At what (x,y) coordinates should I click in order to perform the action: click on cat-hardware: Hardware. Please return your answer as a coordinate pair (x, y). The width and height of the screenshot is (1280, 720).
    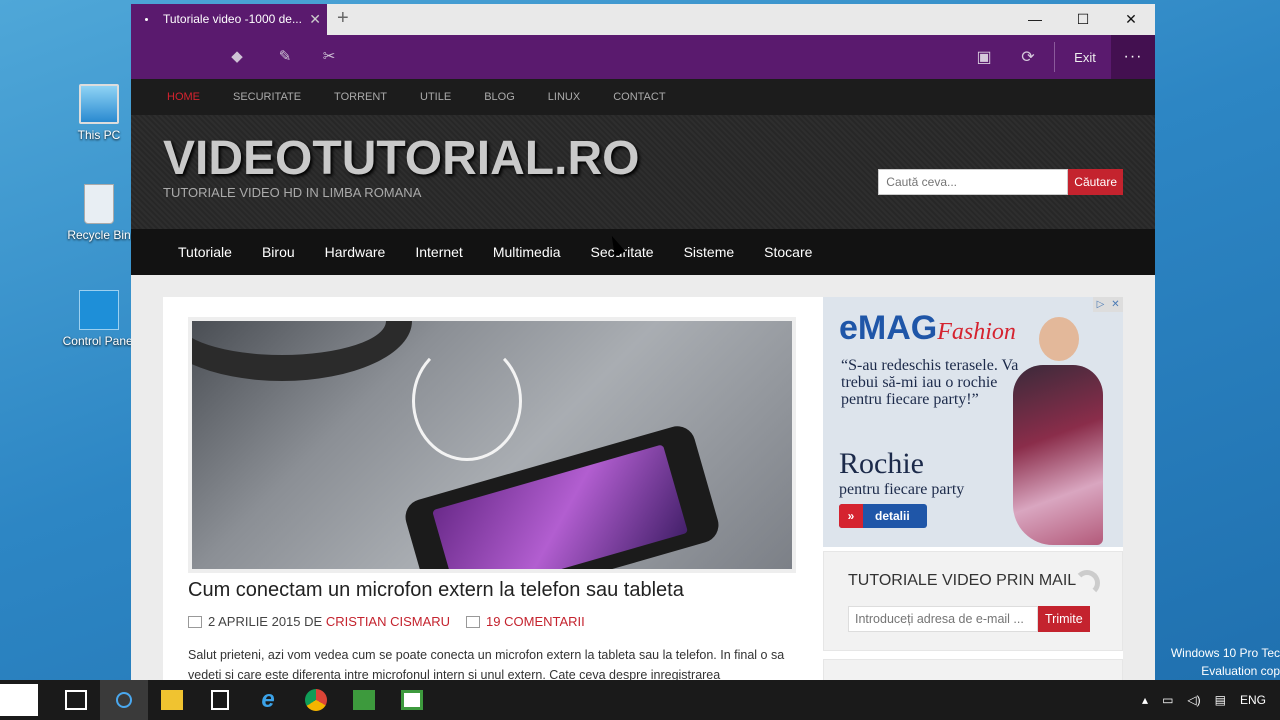
    Looking at the image, I should click on (355, 252).